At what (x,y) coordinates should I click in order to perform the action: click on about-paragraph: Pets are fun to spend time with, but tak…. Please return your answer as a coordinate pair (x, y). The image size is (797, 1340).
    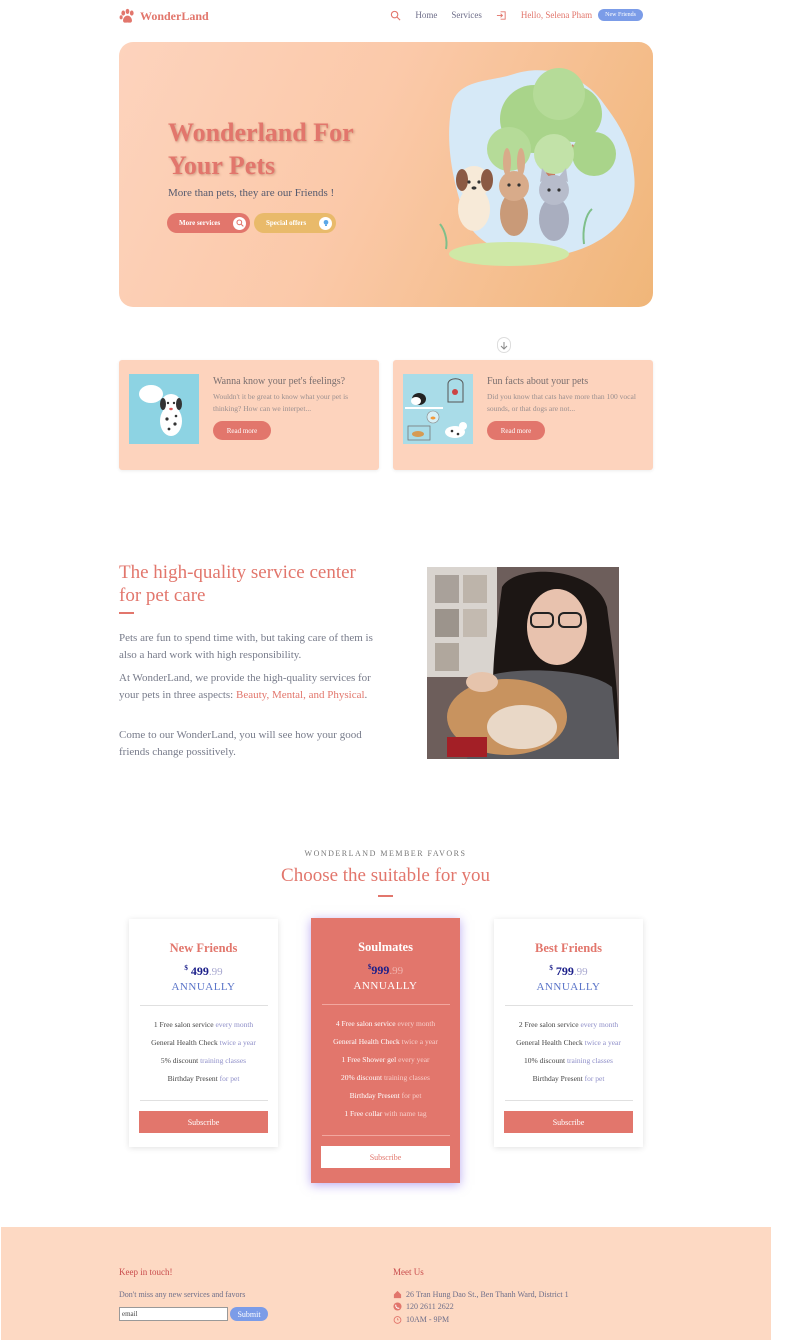
    Looking at the image, I should click on (246, 646).